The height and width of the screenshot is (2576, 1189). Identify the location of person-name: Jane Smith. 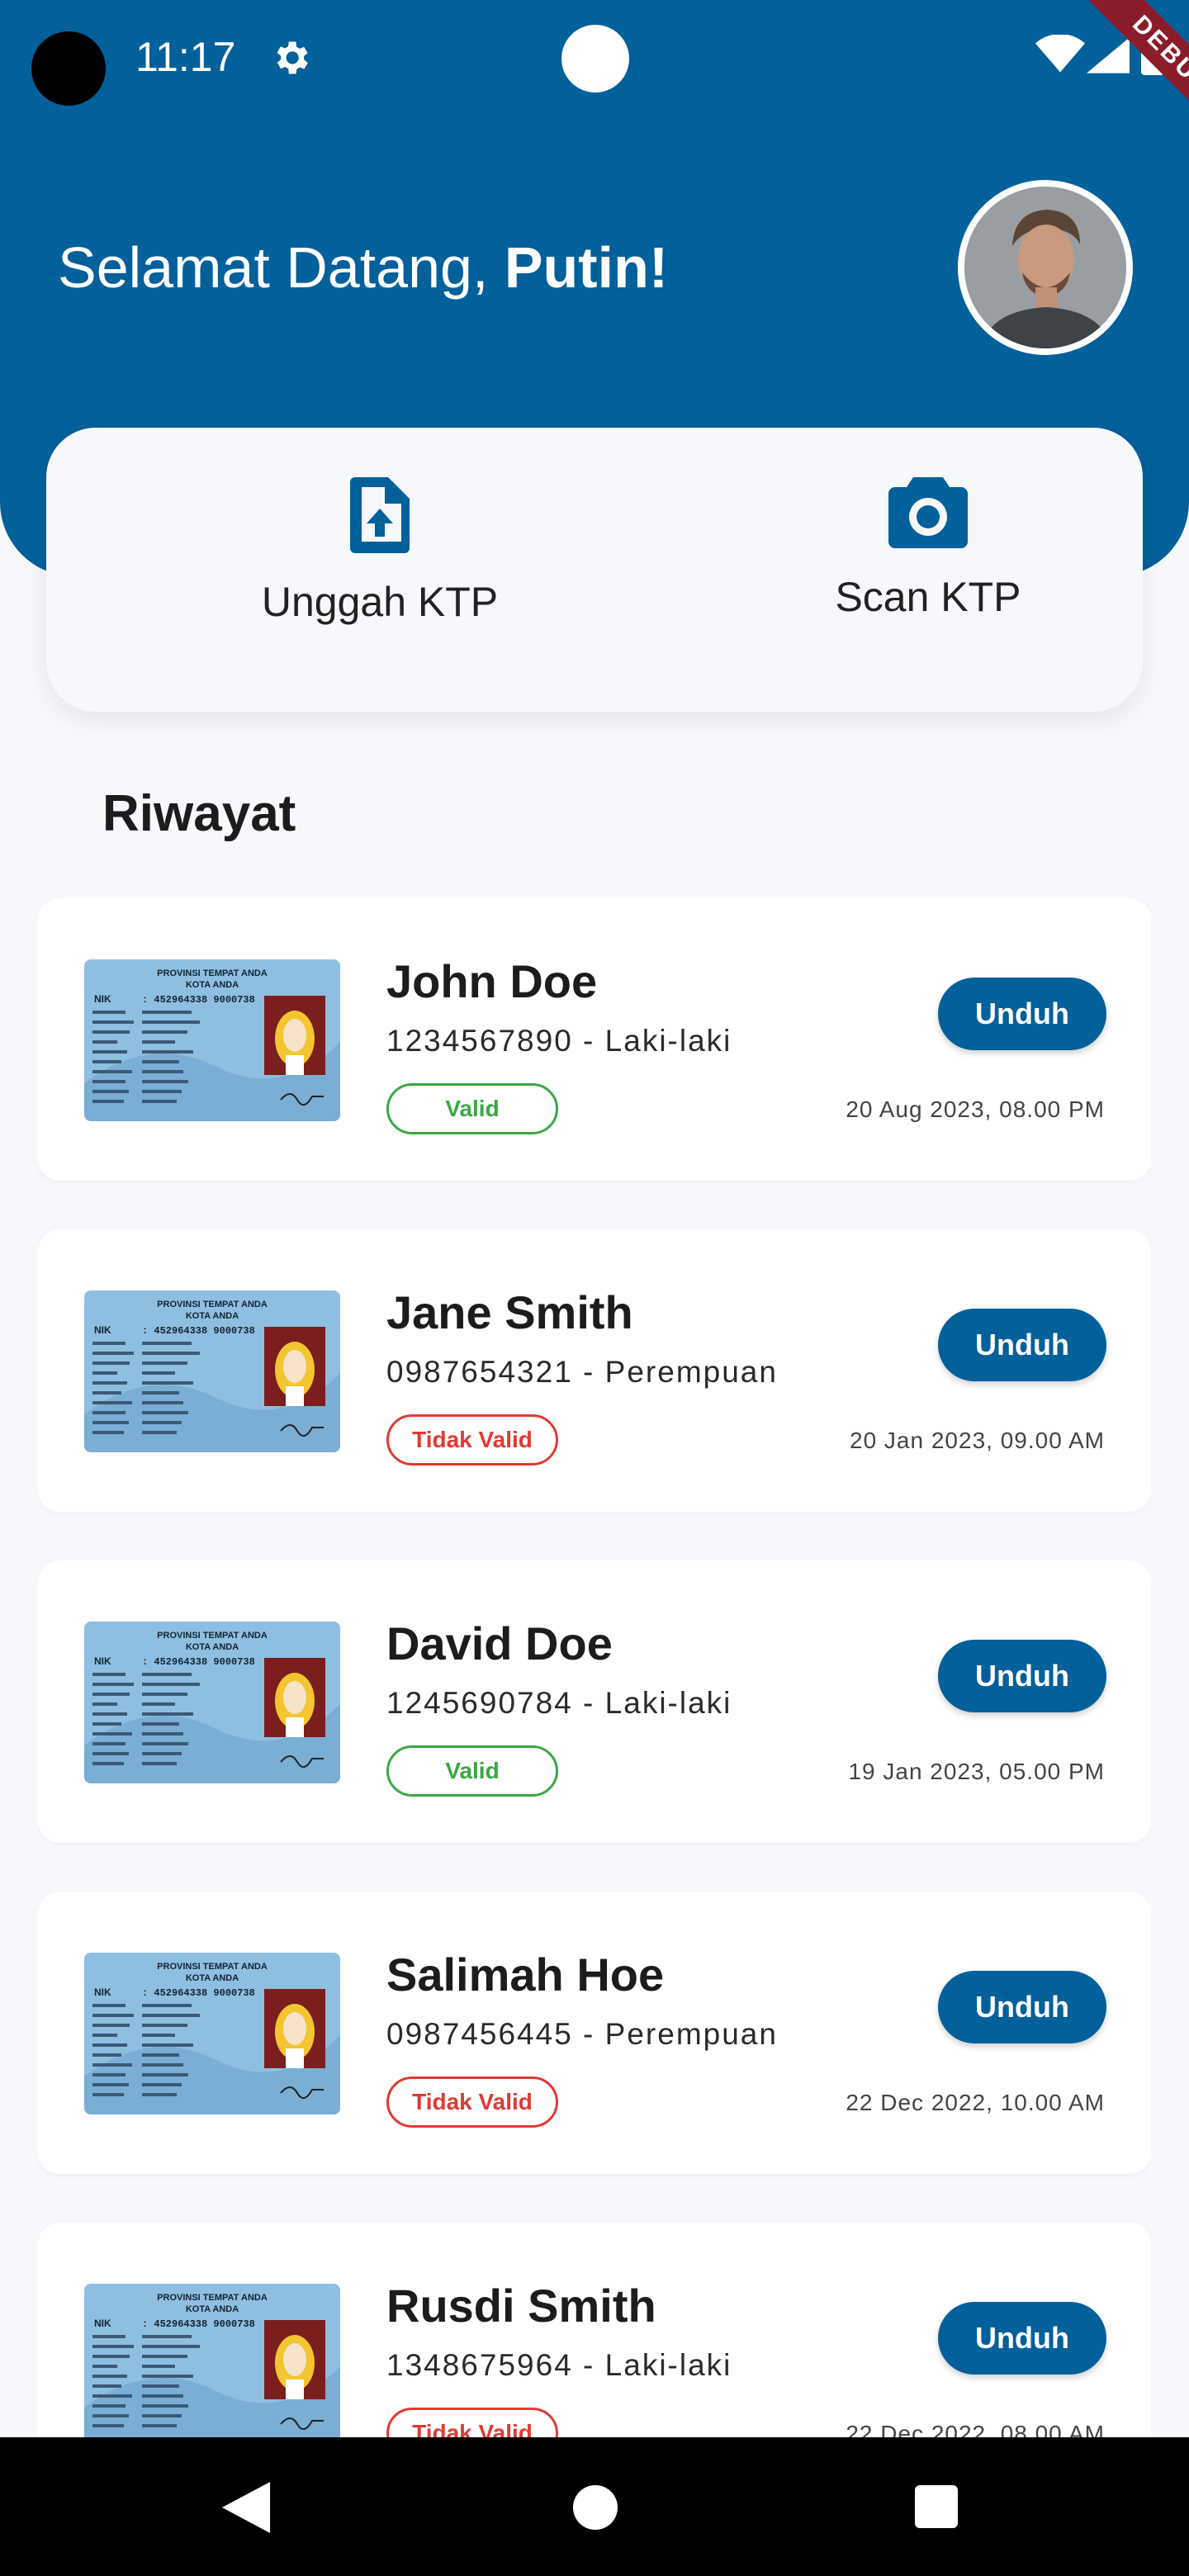
(509, 1312).